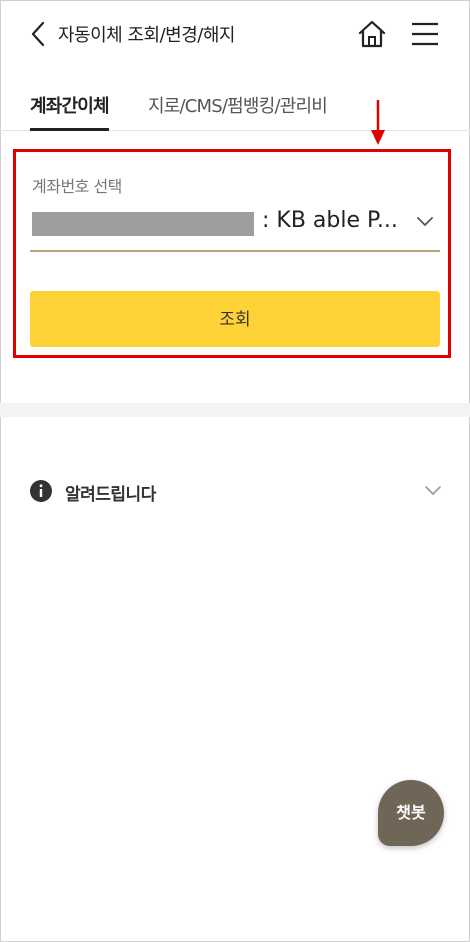 Image resolution: width=470 pixels, height=942 pixels. Describe the element at coordinates (39, 34) in the screenshot. I see `chevron-left-icon` at that location.